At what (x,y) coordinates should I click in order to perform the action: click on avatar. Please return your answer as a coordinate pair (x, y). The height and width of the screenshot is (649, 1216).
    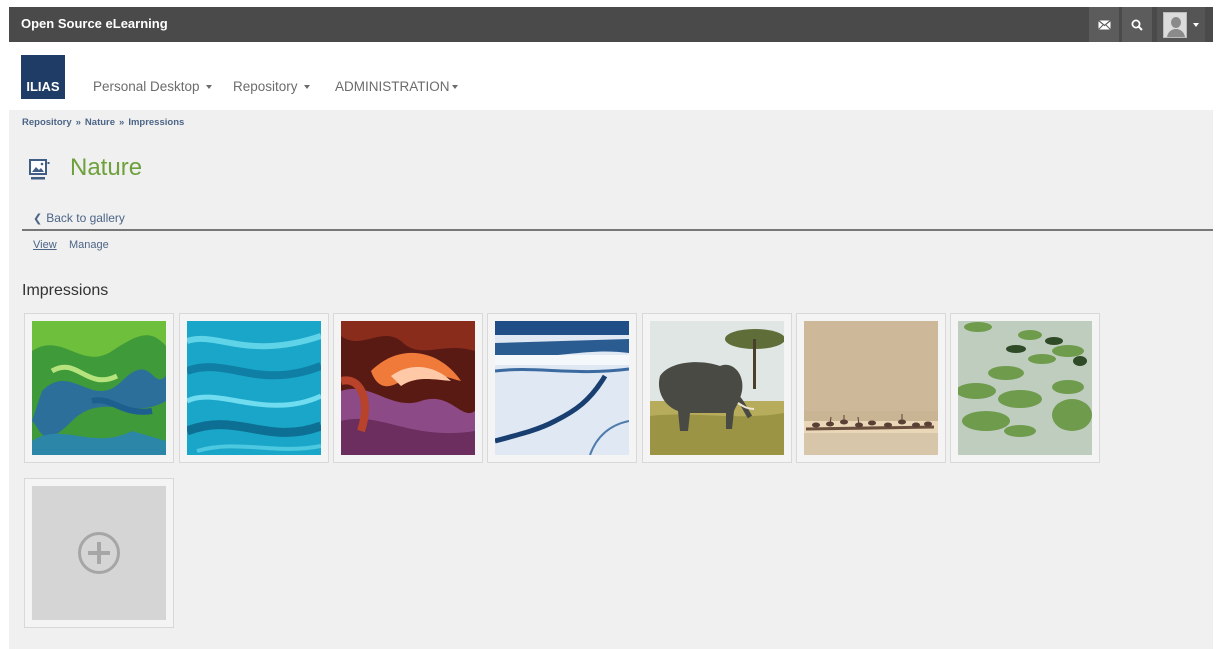
    Looking at the image, I should click on (1175, 24).